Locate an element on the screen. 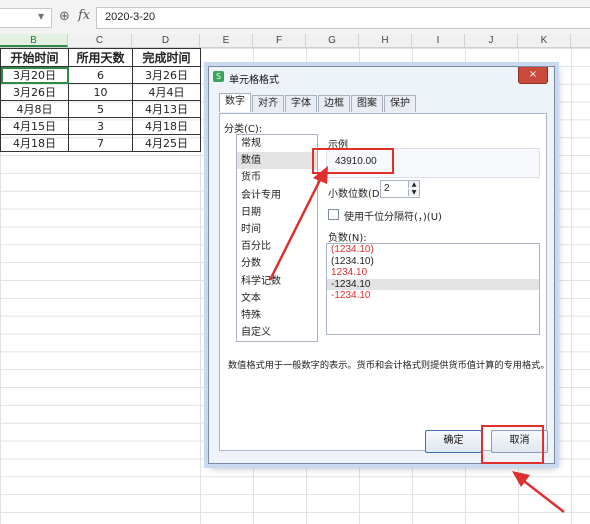 The width and height of the screenshot is (590, 524). decimal-places-label: 小数位数(D): is located at coordinates (357, 194).